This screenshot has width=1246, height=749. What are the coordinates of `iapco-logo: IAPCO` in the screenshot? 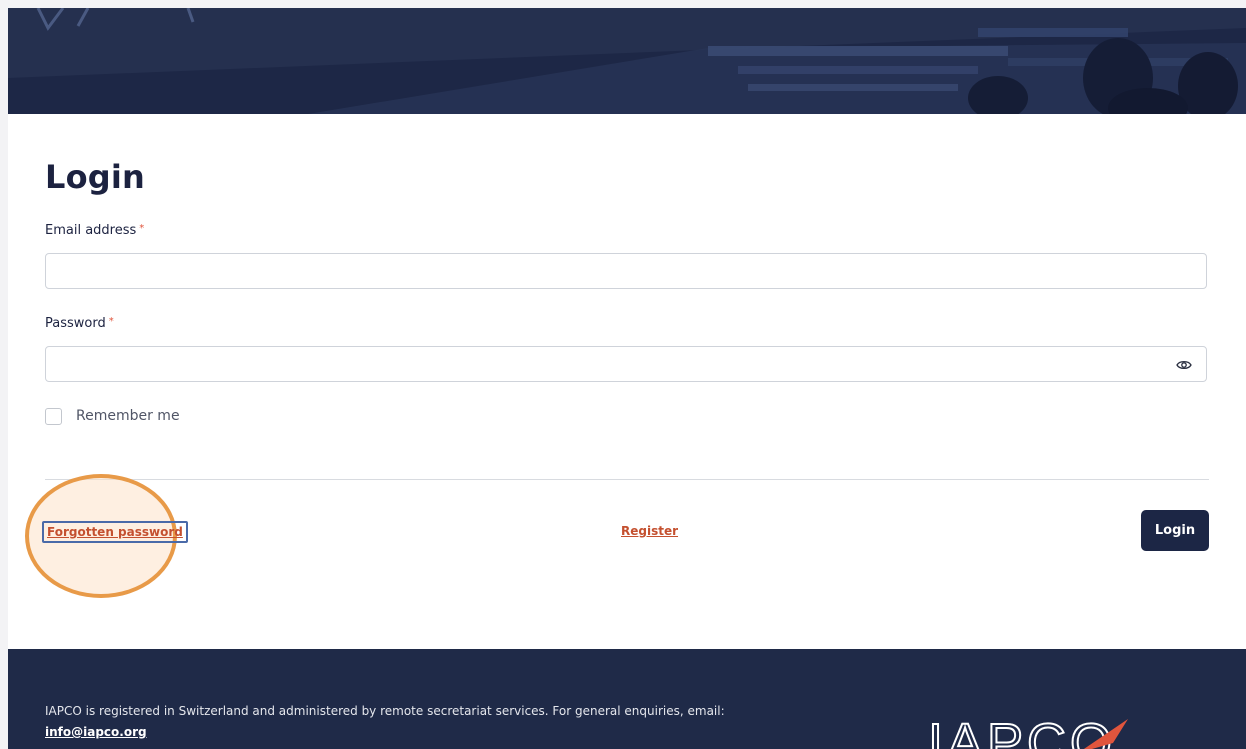 It's located at (1028, 731).